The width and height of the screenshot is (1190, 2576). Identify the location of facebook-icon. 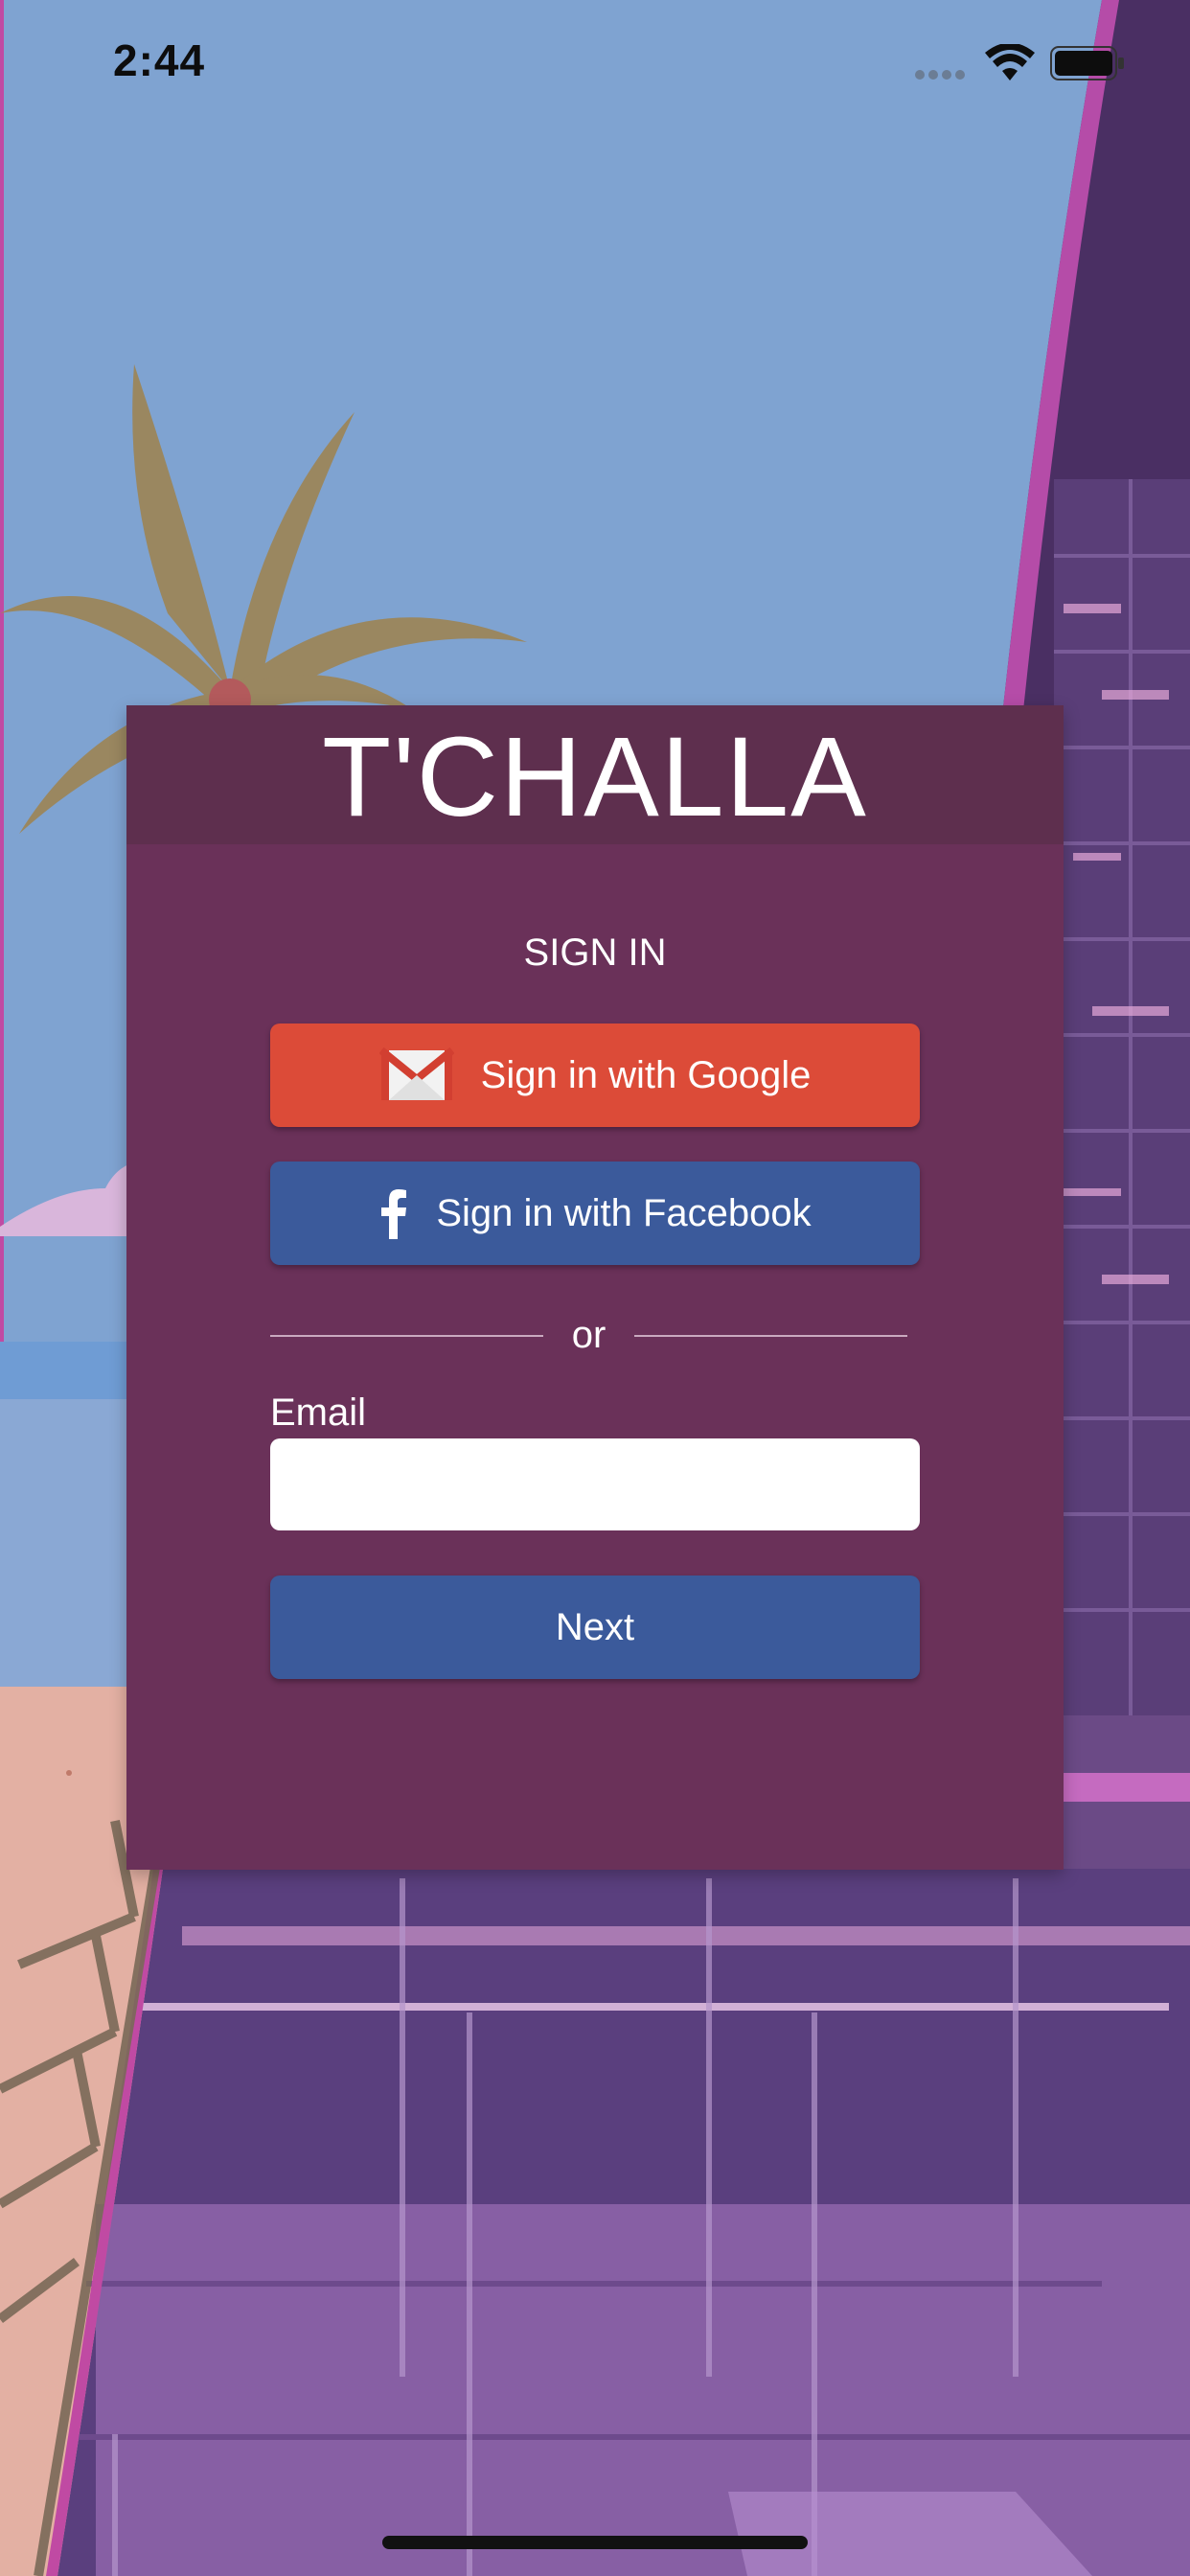
(394, 1214).